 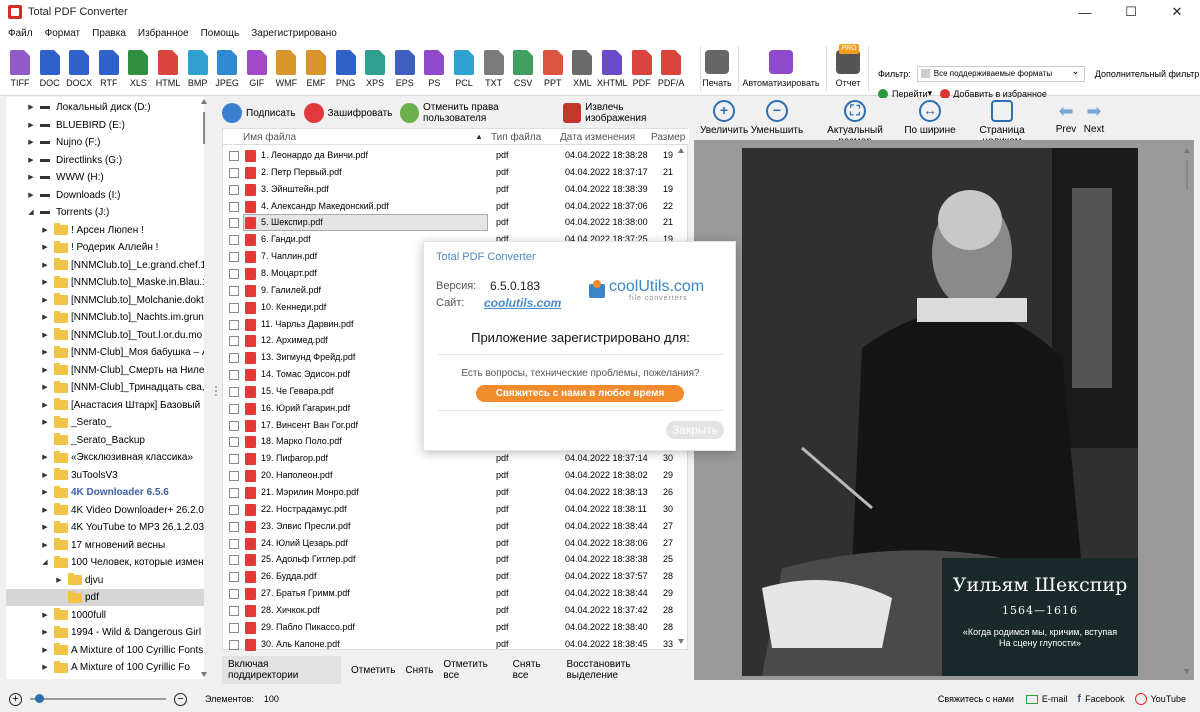 What do you see at coordinates (122, 387) in the screenshot?
I see `tree-folder: ▶ [NNM-Club]_Тринадцать сва,` at bounding box center [122, 387].